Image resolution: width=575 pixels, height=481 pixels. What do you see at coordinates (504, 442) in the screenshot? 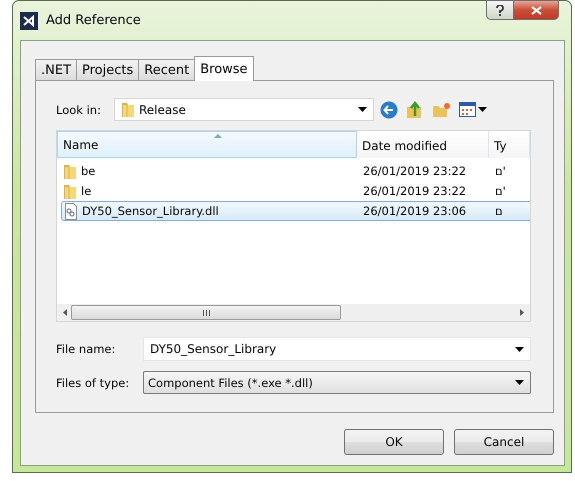
I see `cancel-button: Cancel` at bounding box center [504, 442].